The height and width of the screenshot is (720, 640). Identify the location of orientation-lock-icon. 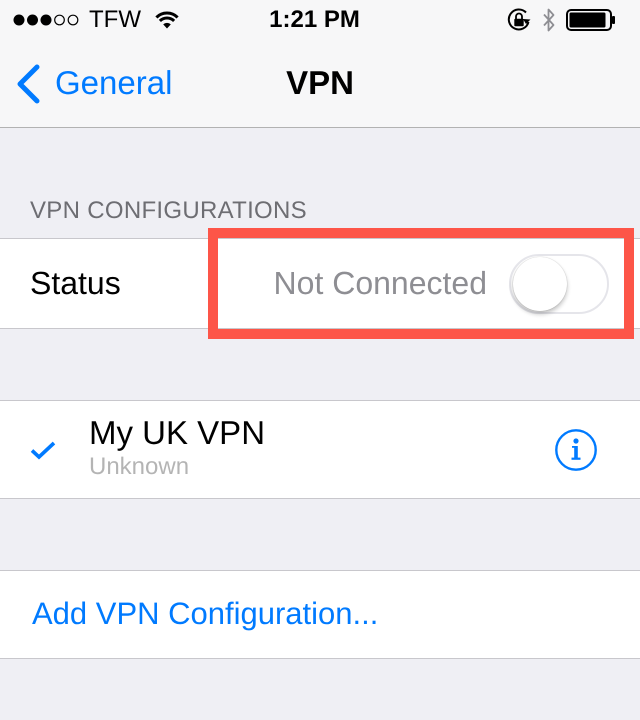
(519, 20).